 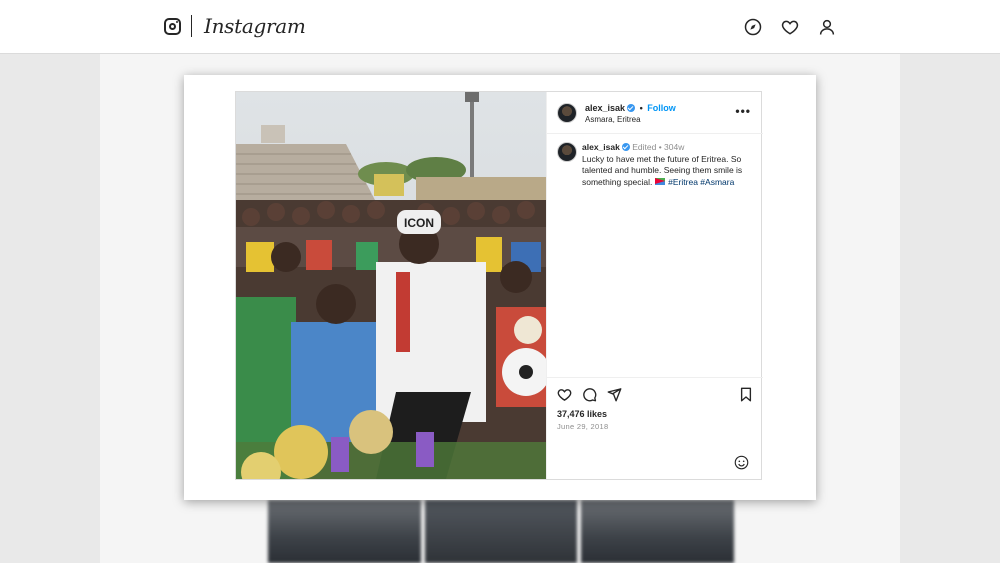 What do you see at coordinates (500, 27) in the screenshot?
I see `top-nav-bar: Instagram` at bounding box center [500, 27].